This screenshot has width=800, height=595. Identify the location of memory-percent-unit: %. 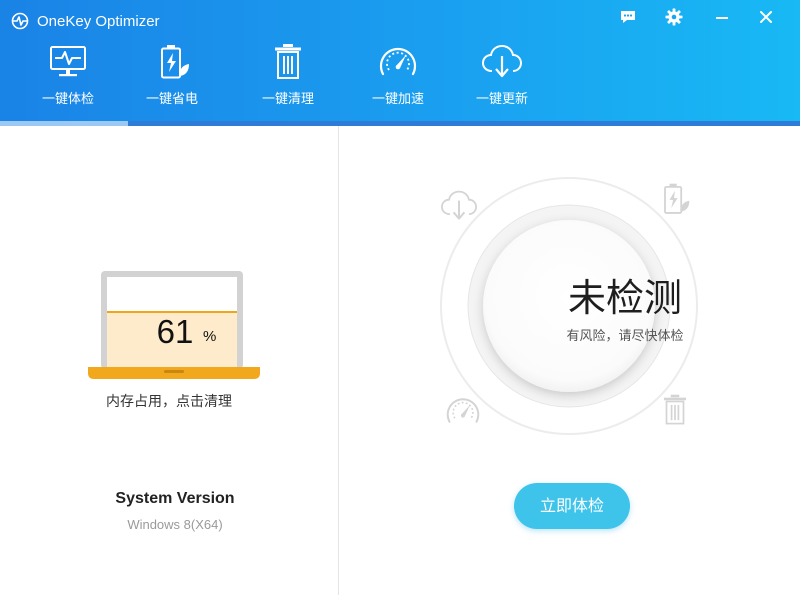
(210, 336).